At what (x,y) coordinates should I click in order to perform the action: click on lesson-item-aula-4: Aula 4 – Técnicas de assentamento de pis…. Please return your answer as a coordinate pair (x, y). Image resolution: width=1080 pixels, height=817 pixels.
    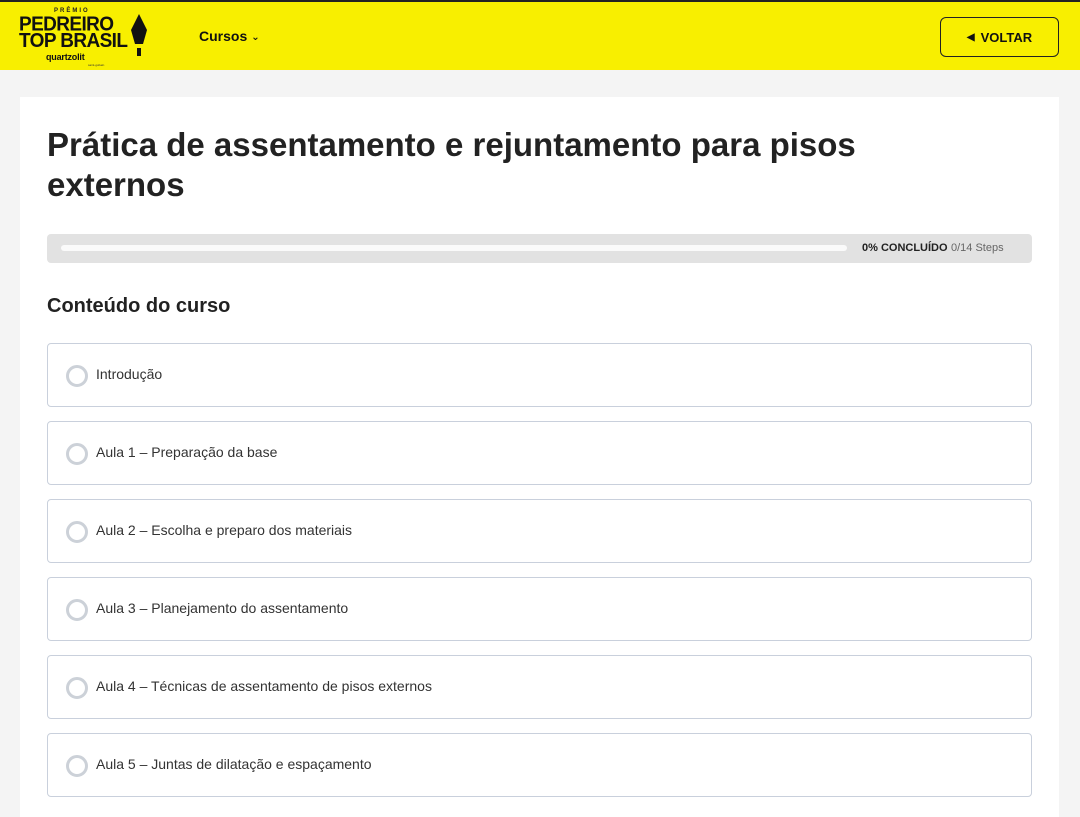
    Looking at the image, I should click on (539, 687).